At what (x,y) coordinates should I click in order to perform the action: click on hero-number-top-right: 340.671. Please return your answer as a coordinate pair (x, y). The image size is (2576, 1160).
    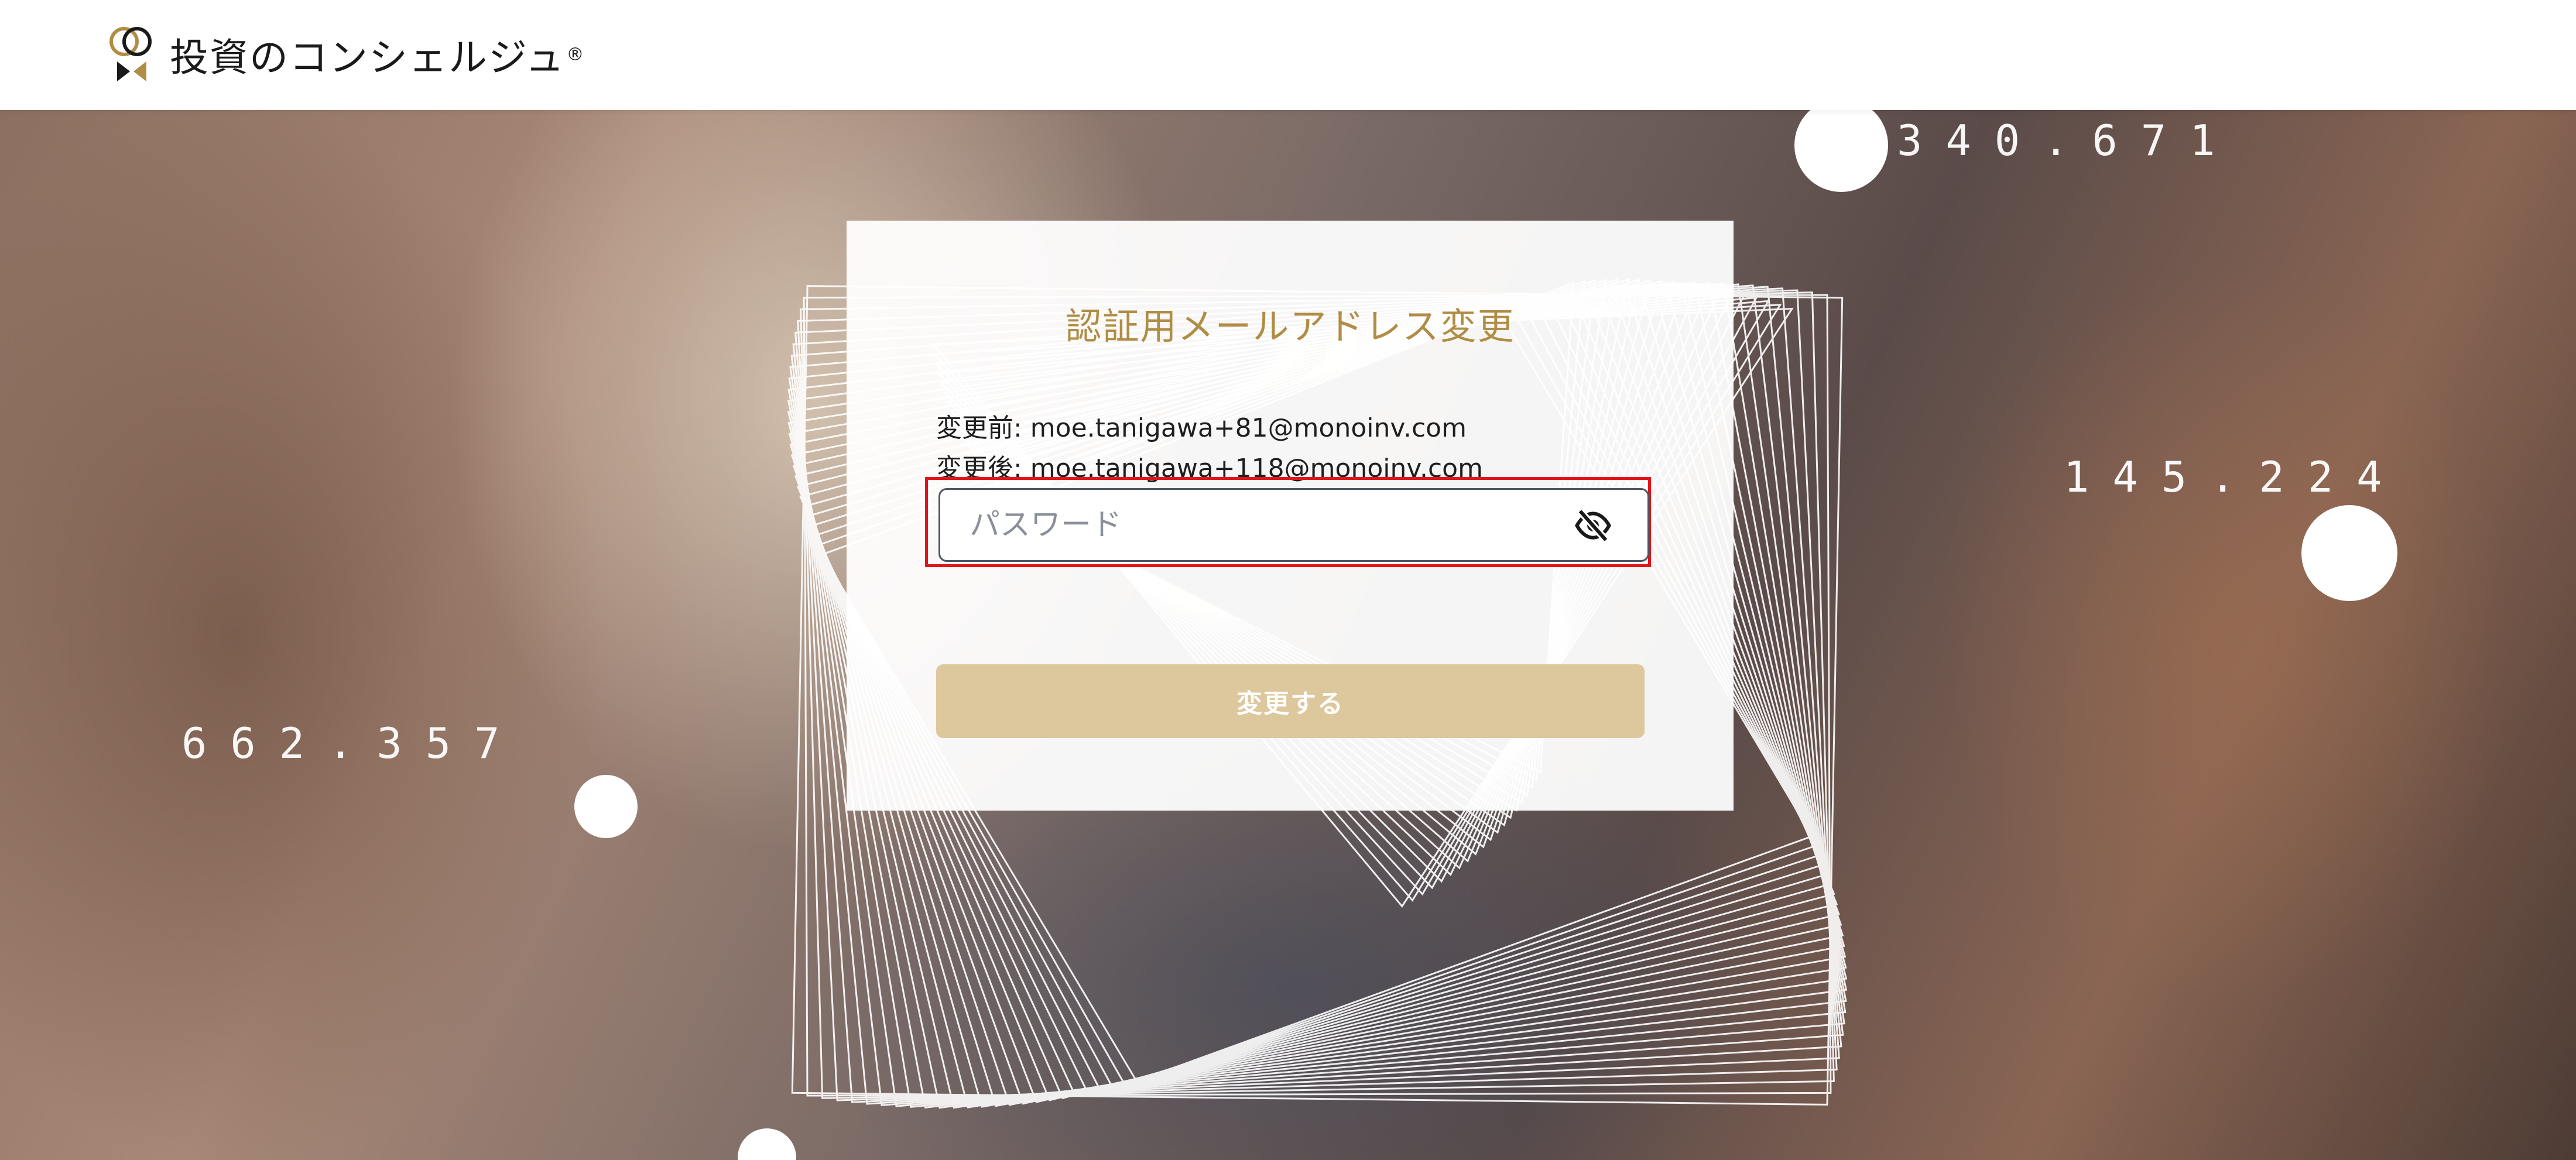
    Looking at the image, I should click on (2068, 140).